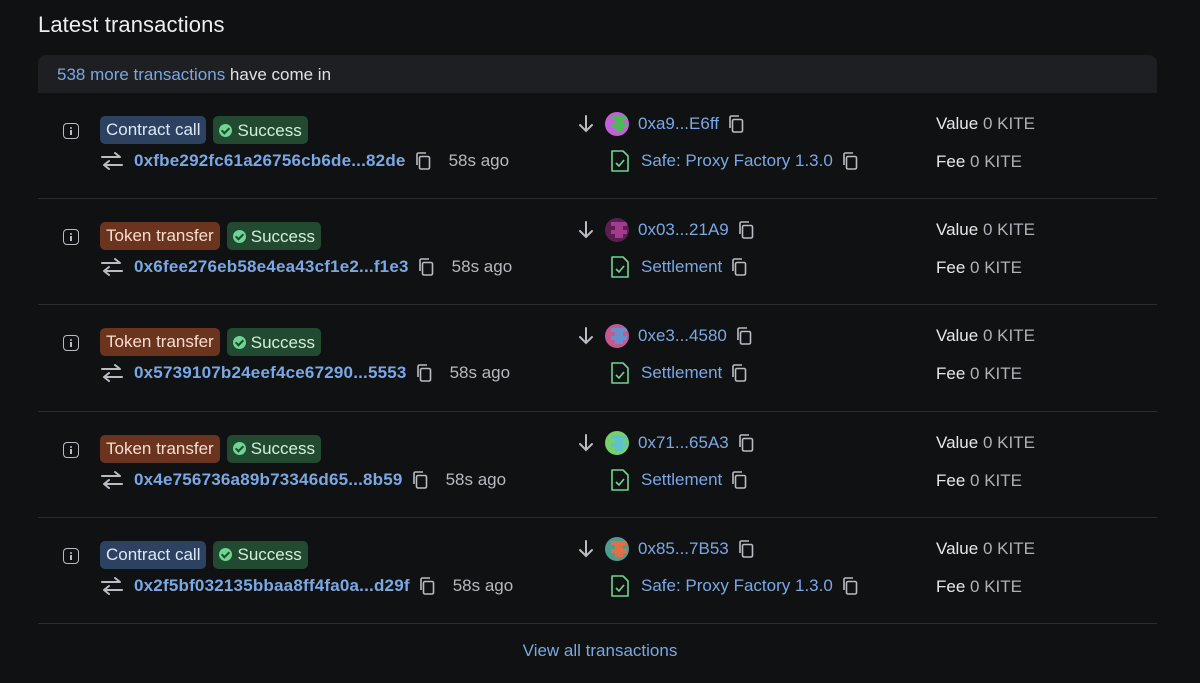  I want to click on view-all-transactions-link: View all transactions, so click(600, 651).